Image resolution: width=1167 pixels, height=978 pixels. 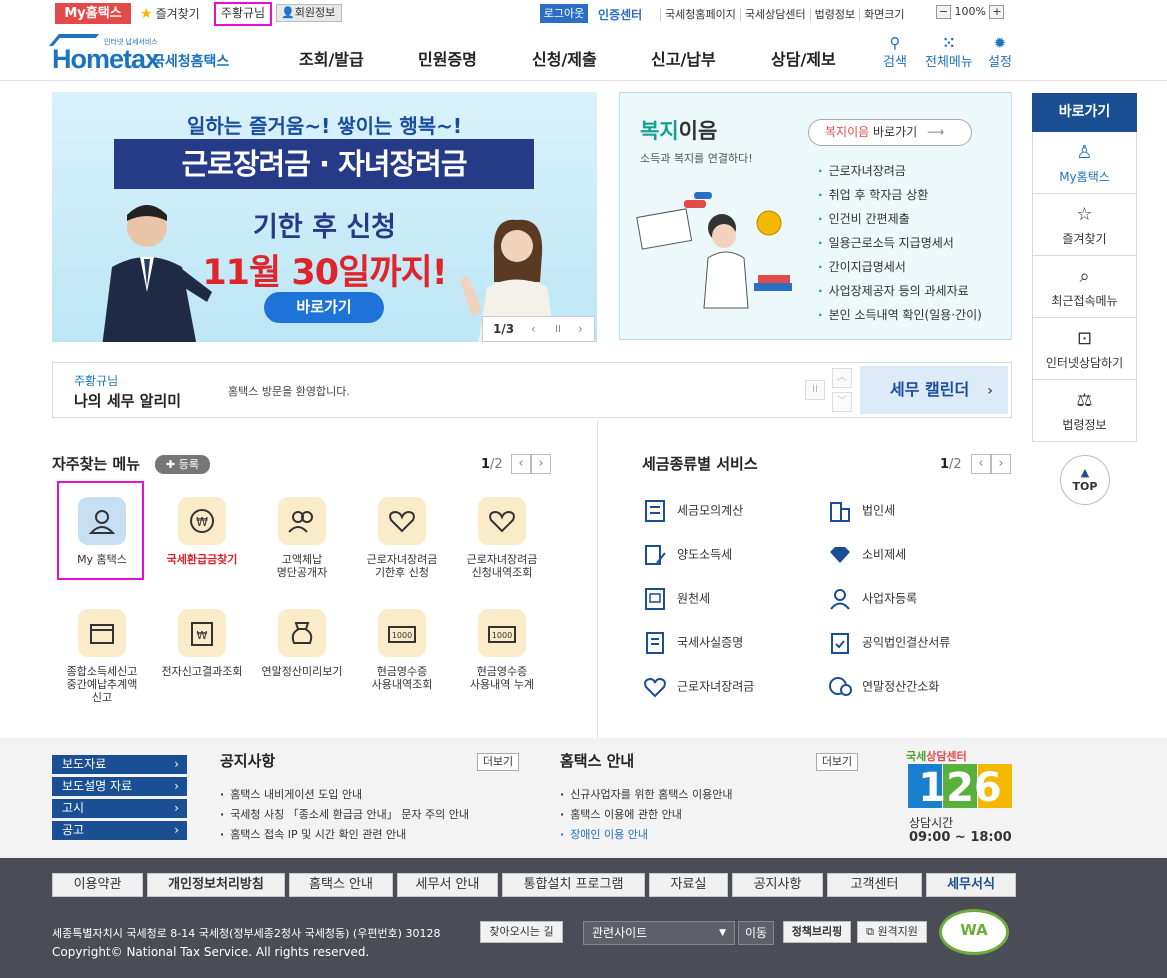 What do you see at coordinates (140, 54) in the screenshot?
I see `hometax-logo: 인터넷 납세서비스 Hometax 국세청홈택스` at bounding box center [140, 54].